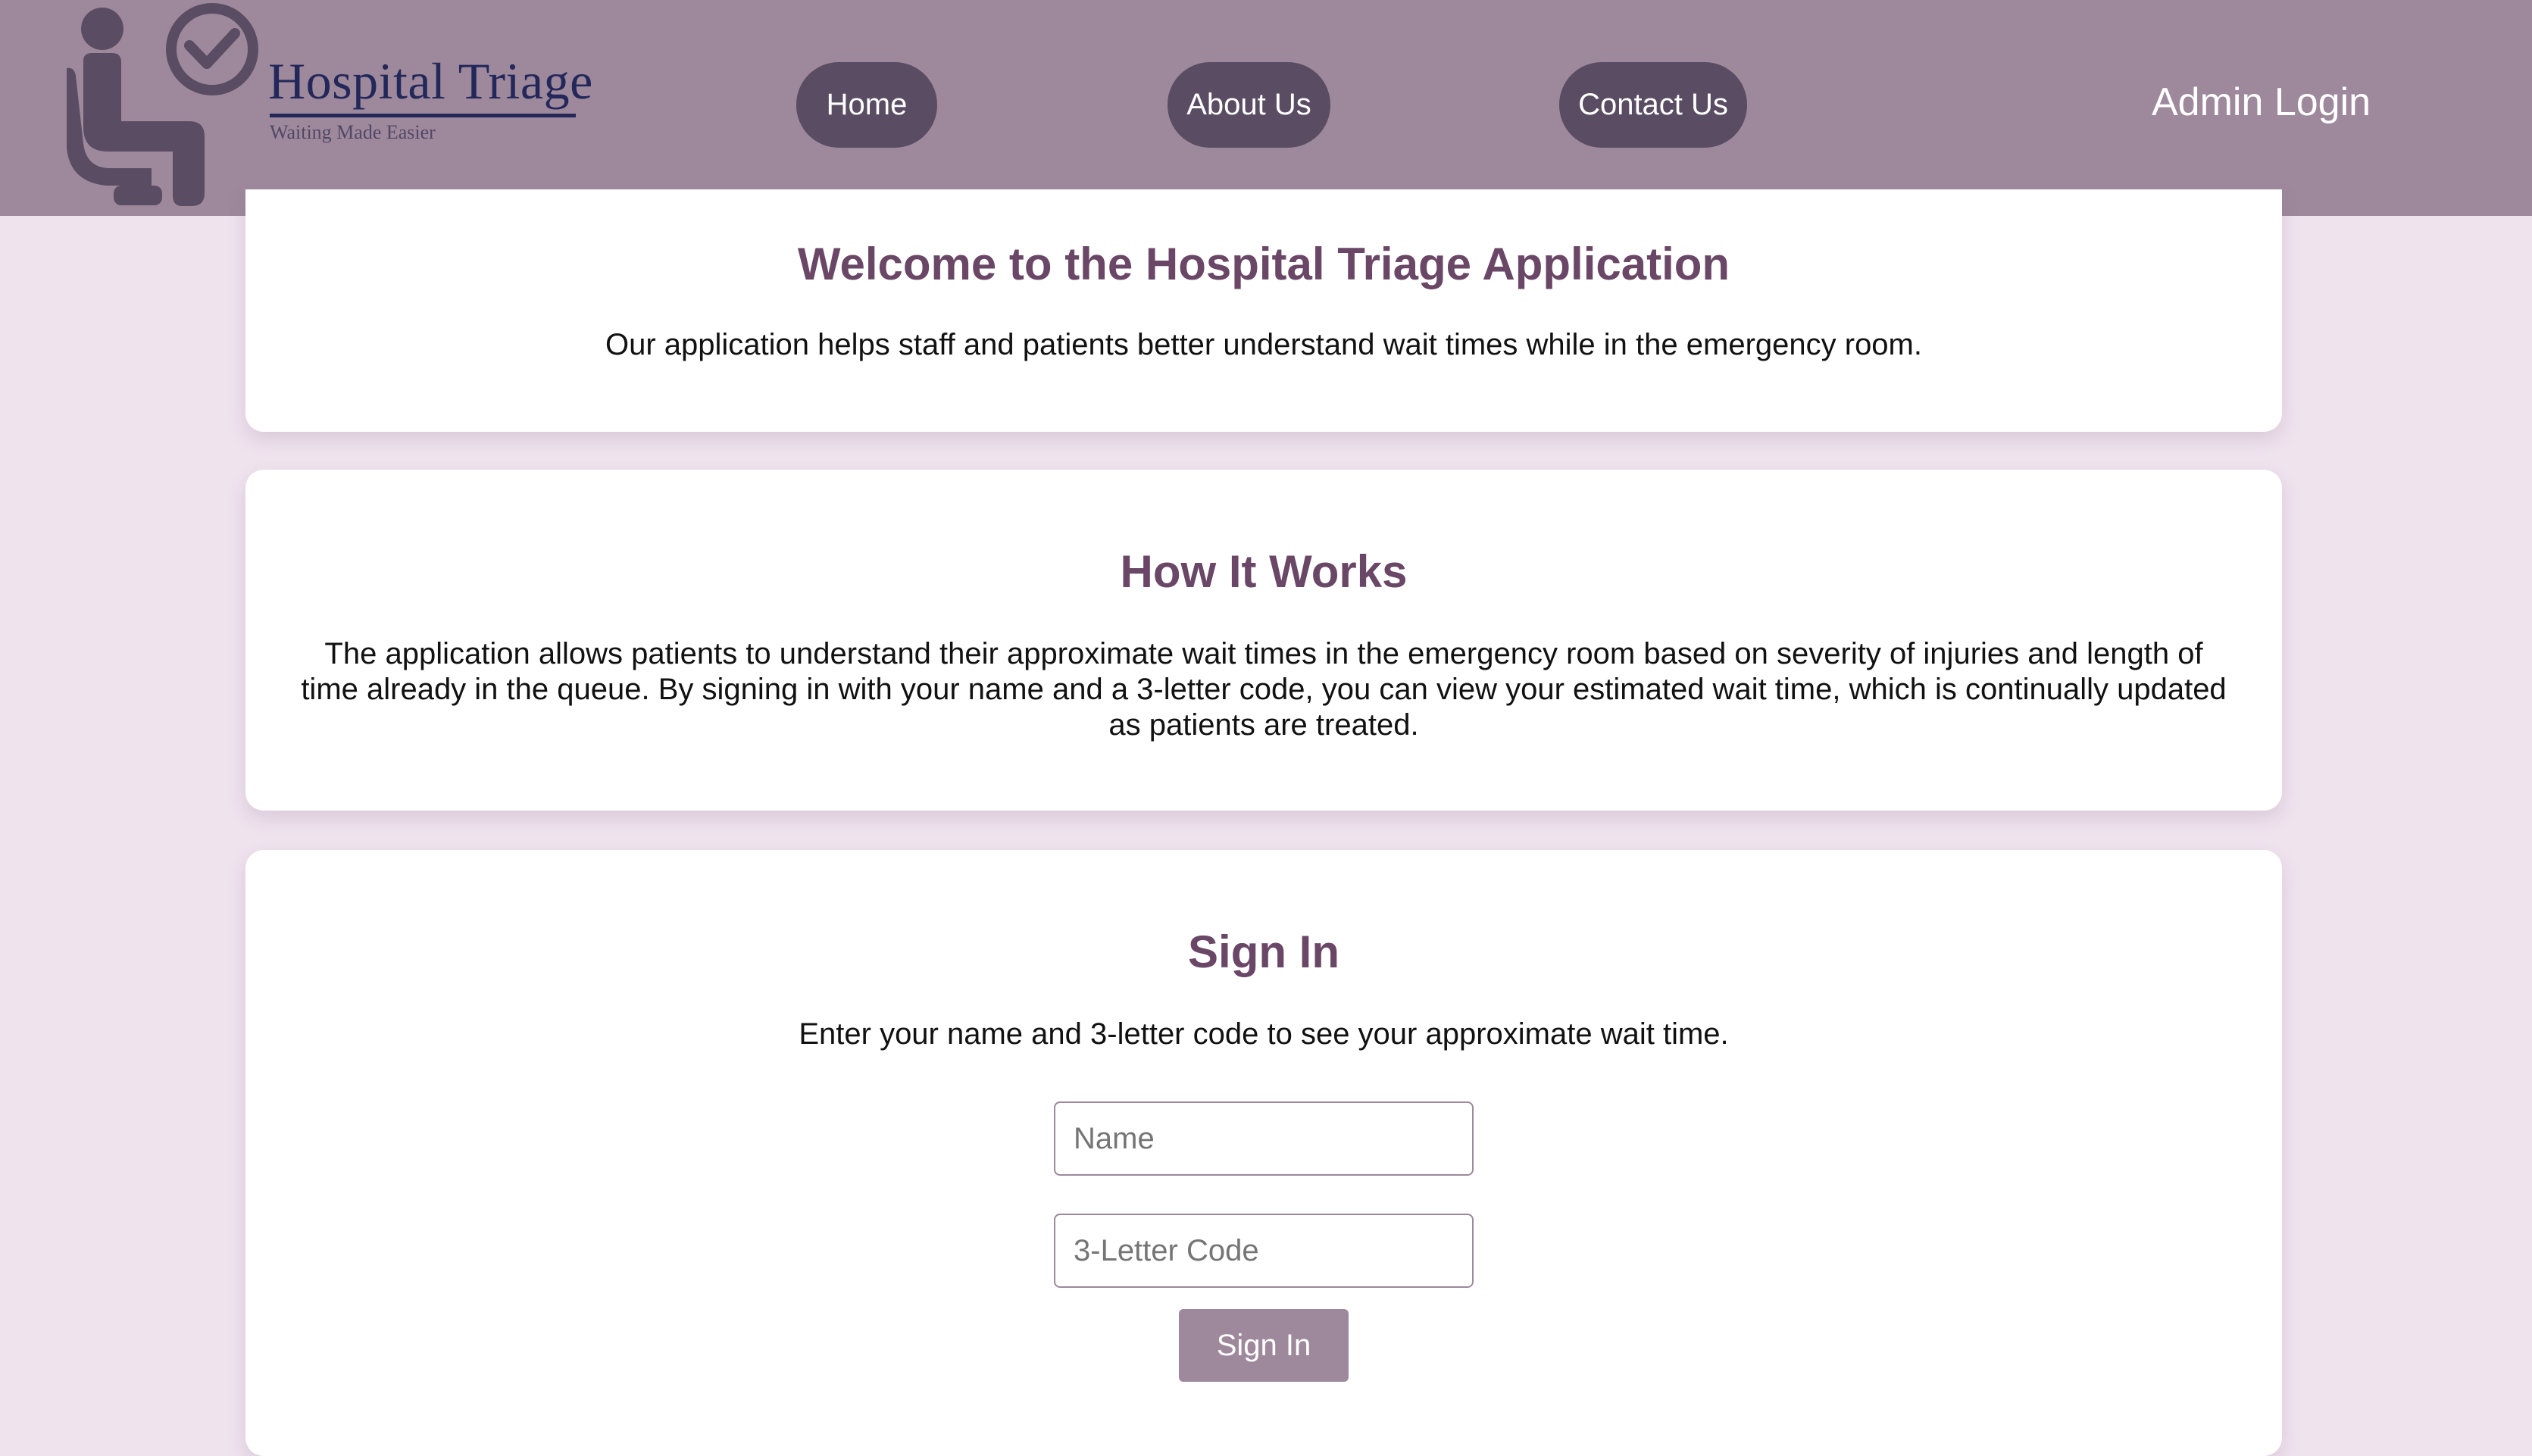 The width and height of the screenshot is (2532, 1456). What do you see at coordinates (430, 81) in the screenshot?
I see `logo-title: Hospital Triage` at bounding box center [430, 81].